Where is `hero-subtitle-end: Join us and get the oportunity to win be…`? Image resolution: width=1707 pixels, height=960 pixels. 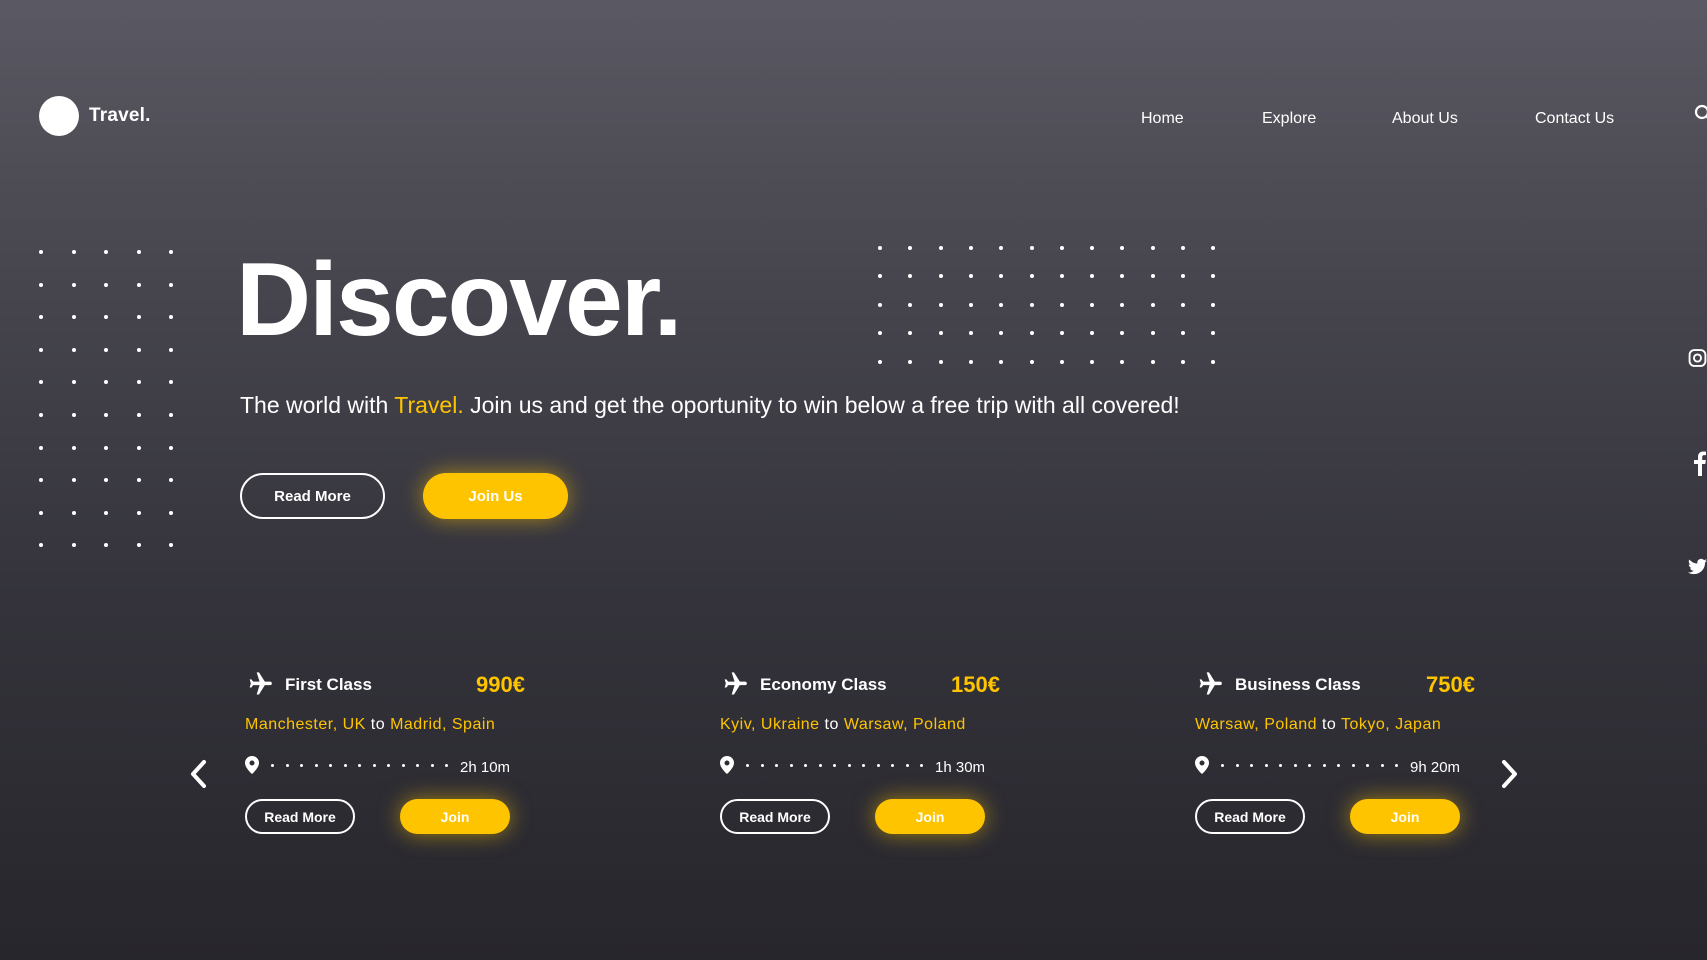 hero-subtitle-end: Join us and get the oportunity to win be… is located at coordinates (821, 405).